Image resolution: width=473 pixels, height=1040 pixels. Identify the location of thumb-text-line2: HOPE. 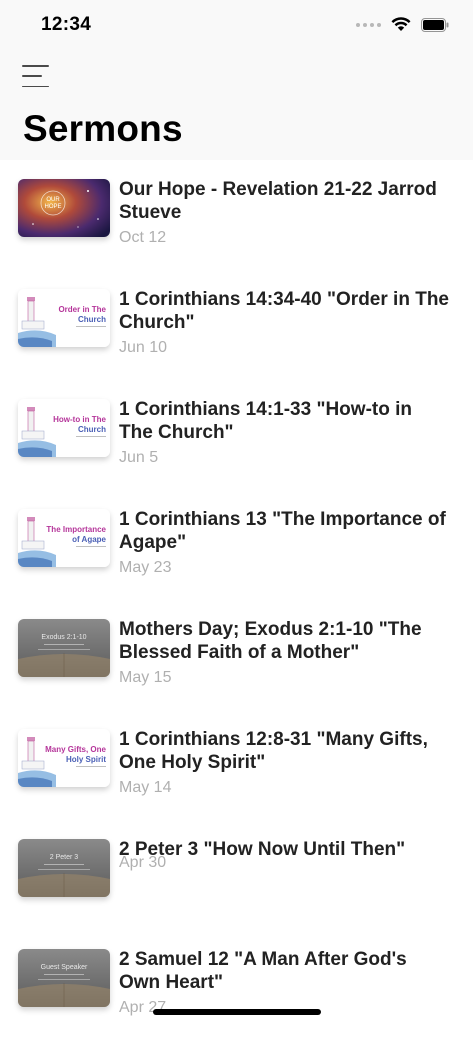
(52, 207).